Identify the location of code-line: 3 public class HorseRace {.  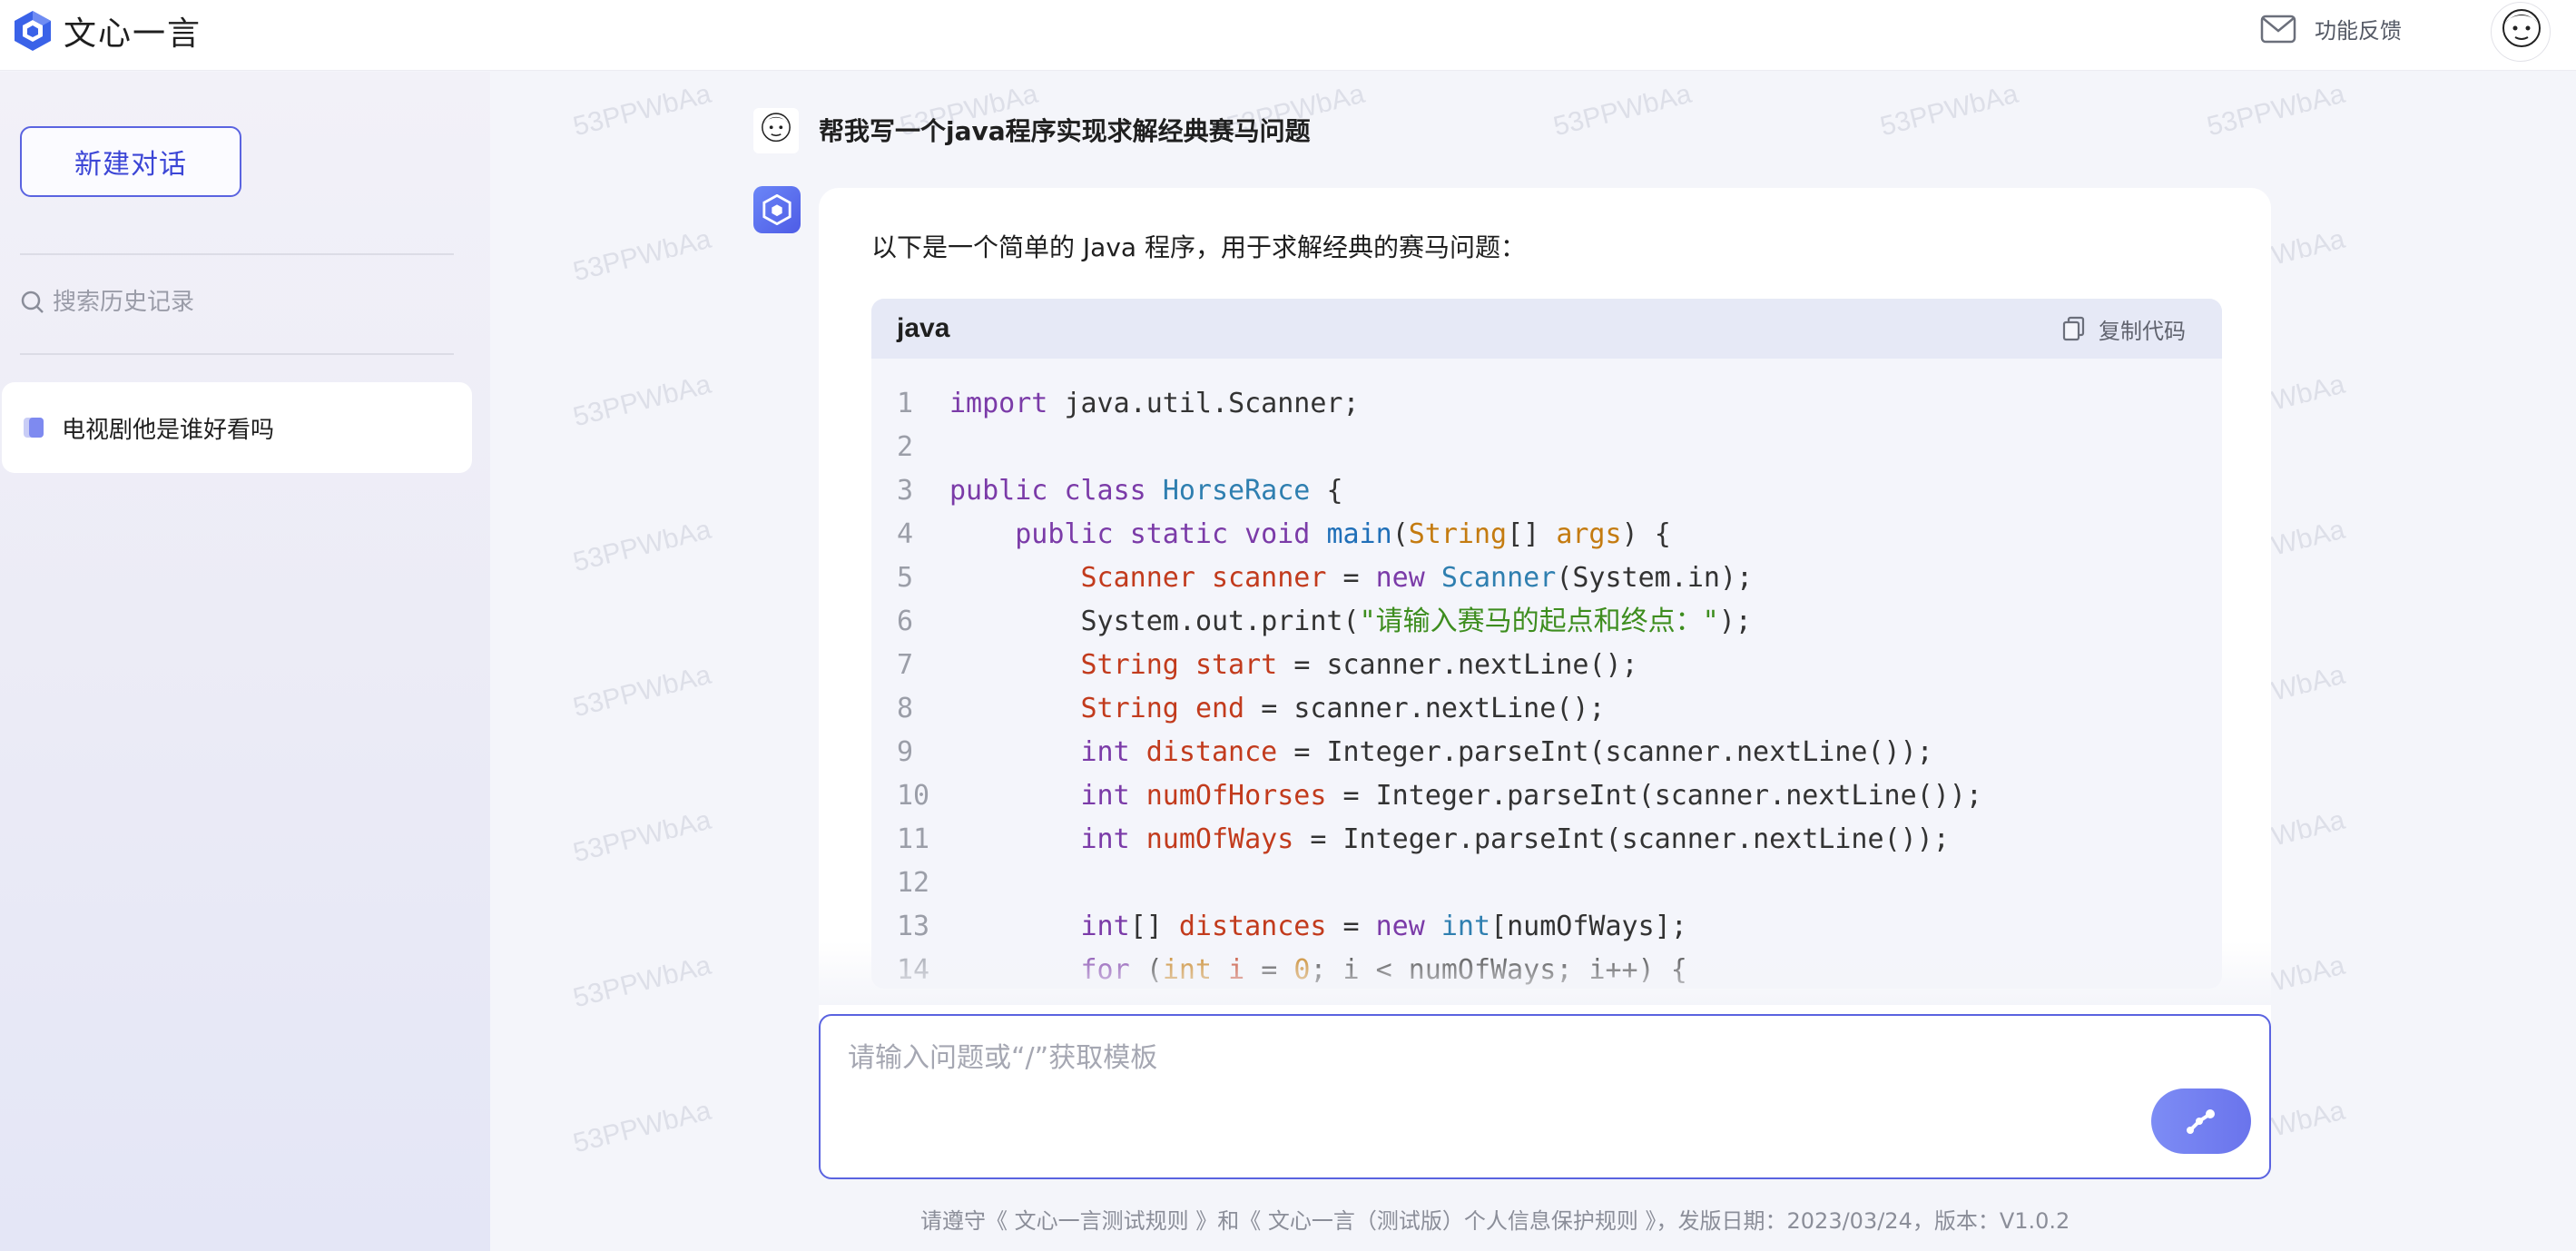
(1546, 491).